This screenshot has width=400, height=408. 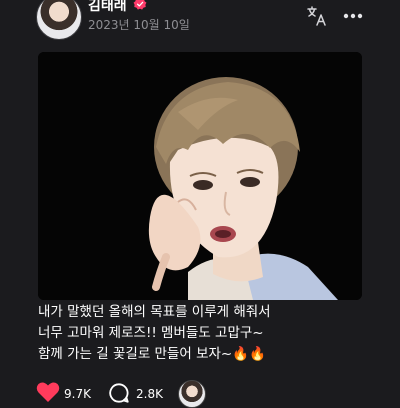 I want to click on verified-badge-icon, so click(x=140, y=5).